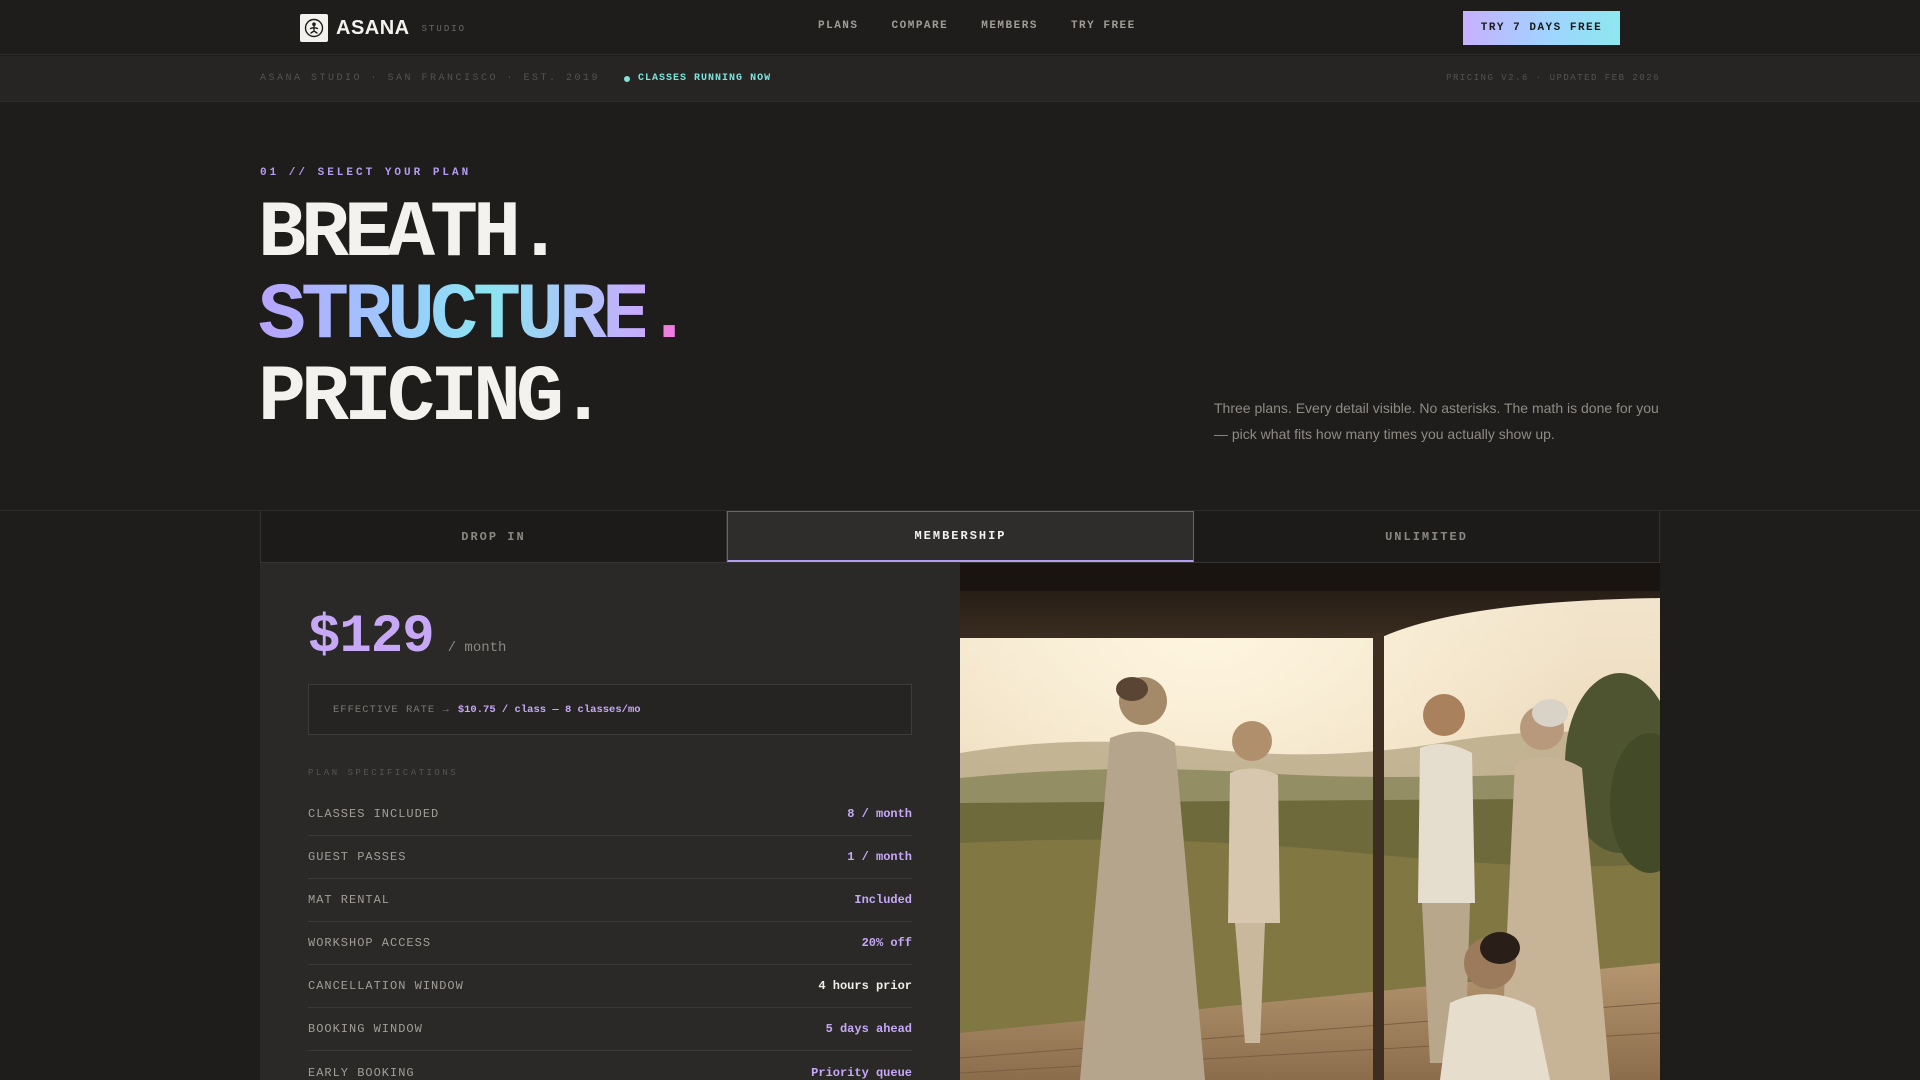 This screenshot has height=1080, width=1920. What do you see at coordinates (920, 26) in the screenshot?
I see `nav-link-compare: COMPARE` at bounding box center [920, 26].